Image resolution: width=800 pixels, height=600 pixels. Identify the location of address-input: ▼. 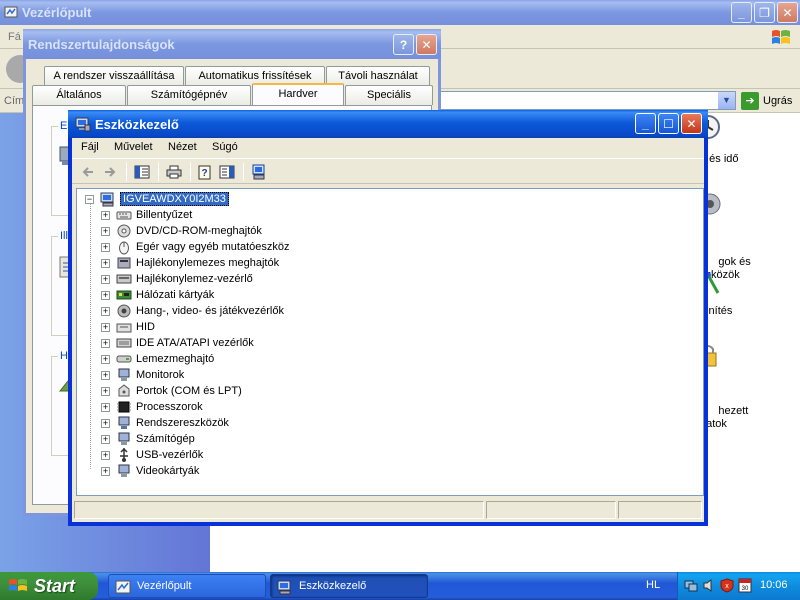
(588, 100).